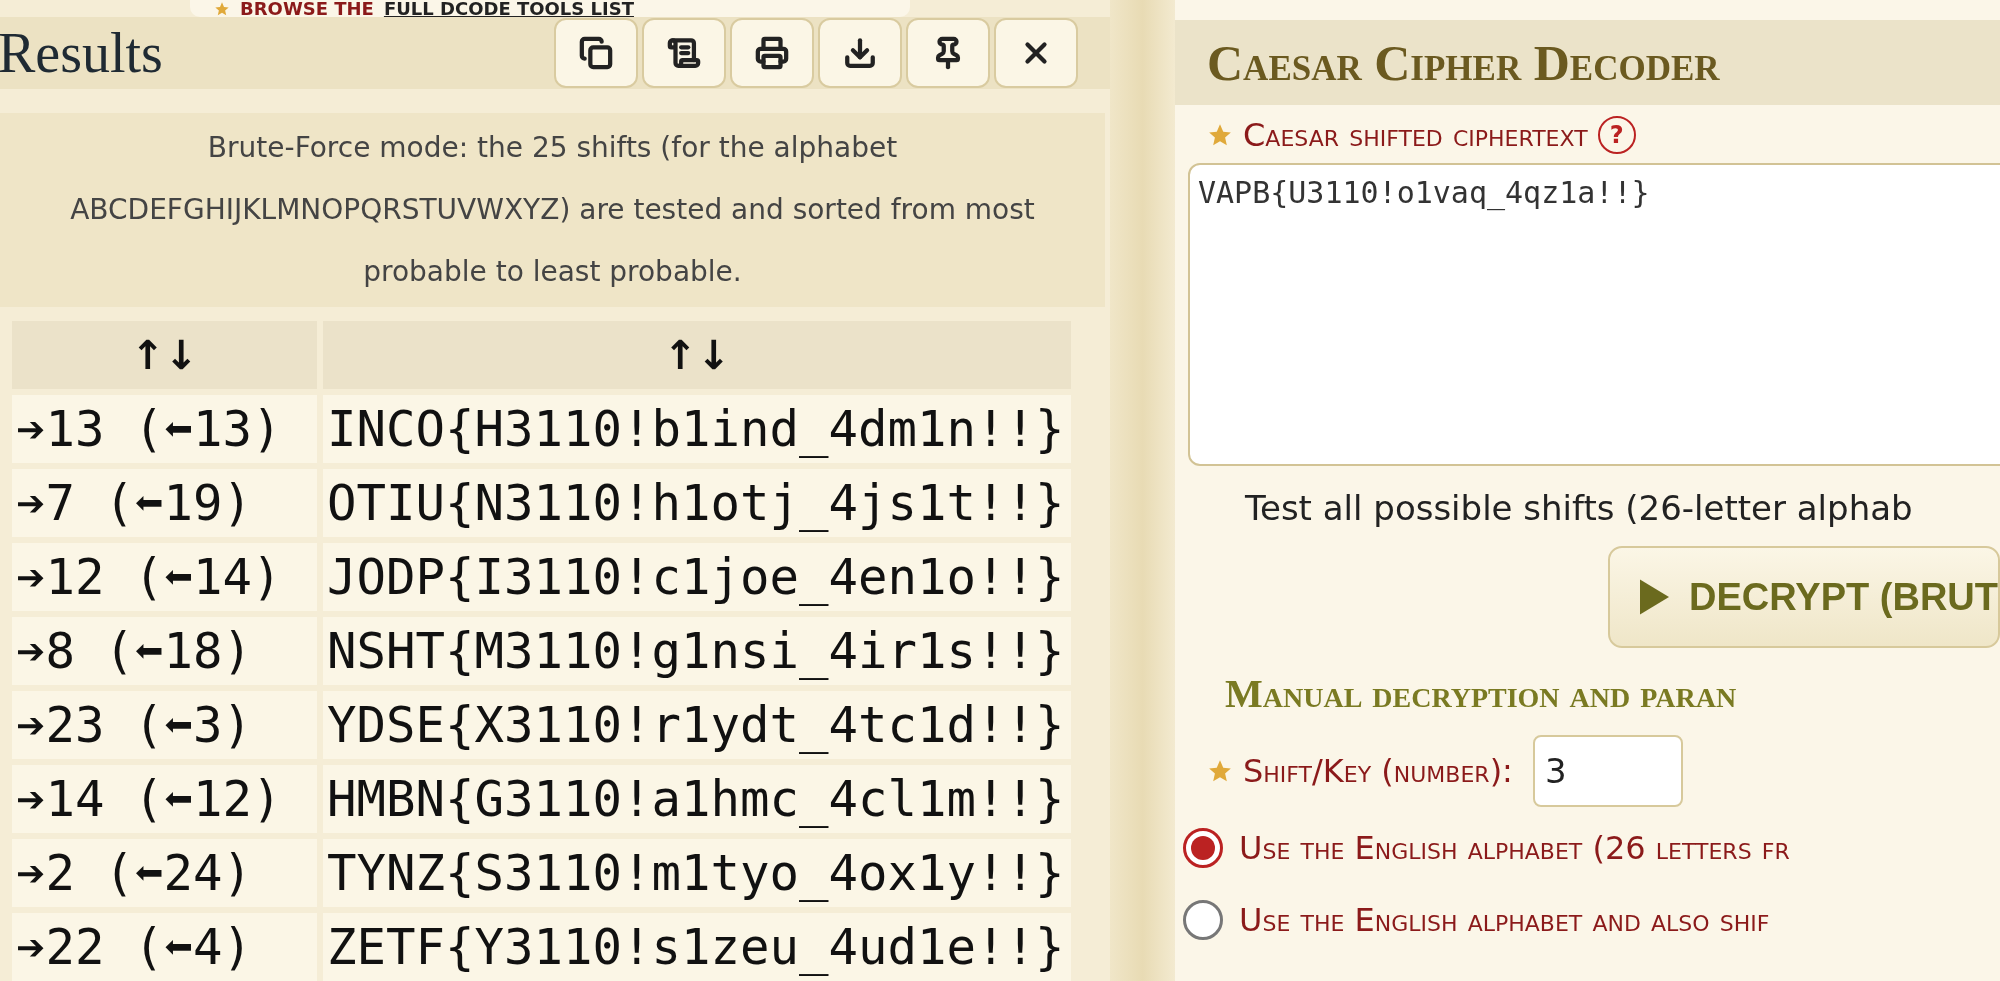 Image resolution: width=2000 pixels, height=981 pixels. What do you see at coordinates (697, 873) in the screenshot?
I see `result-cell: TYNZ{S3110!m1tyo_4ox1y!!}` at bounding box center [697, 873].